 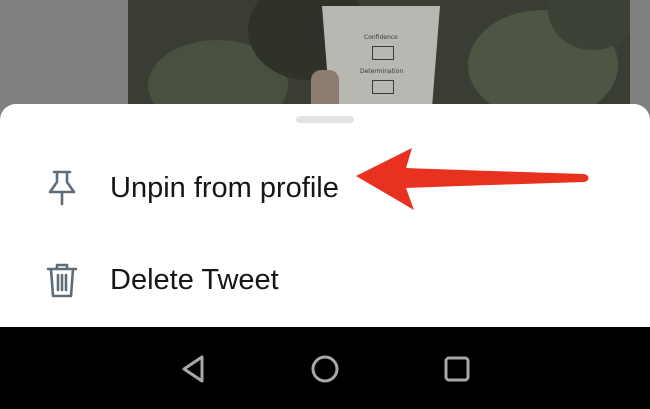 I want to click on red-arrow-annotation, so click(x=472, y=179).